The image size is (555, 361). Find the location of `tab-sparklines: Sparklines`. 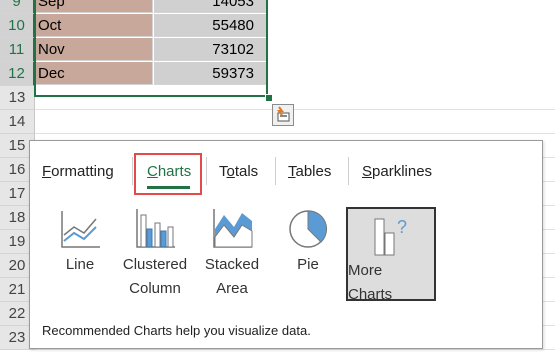

tab-sparklines: Sparklines is located at coordinates (397, 171).